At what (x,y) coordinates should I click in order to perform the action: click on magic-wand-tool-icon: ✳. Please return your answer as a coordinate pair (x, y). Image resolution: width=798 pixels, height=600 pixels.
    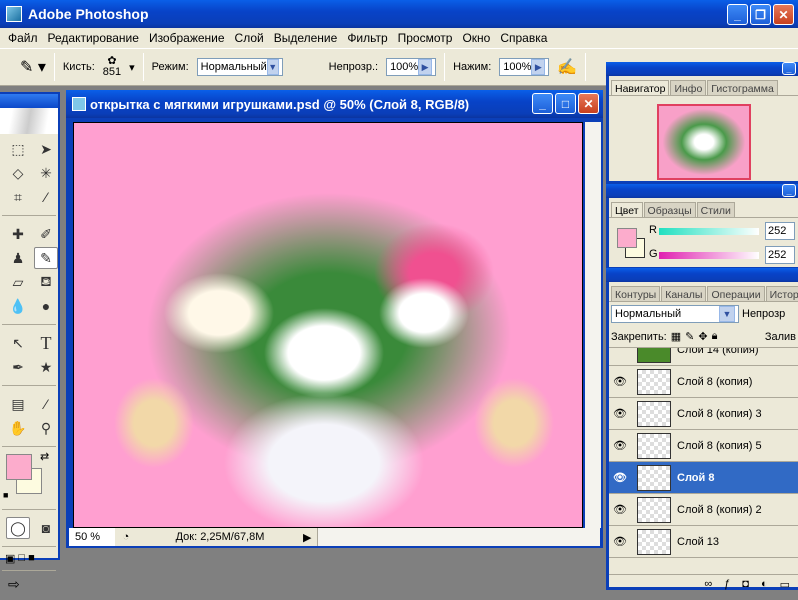
    Looking at the image, I should click on (46, 173).